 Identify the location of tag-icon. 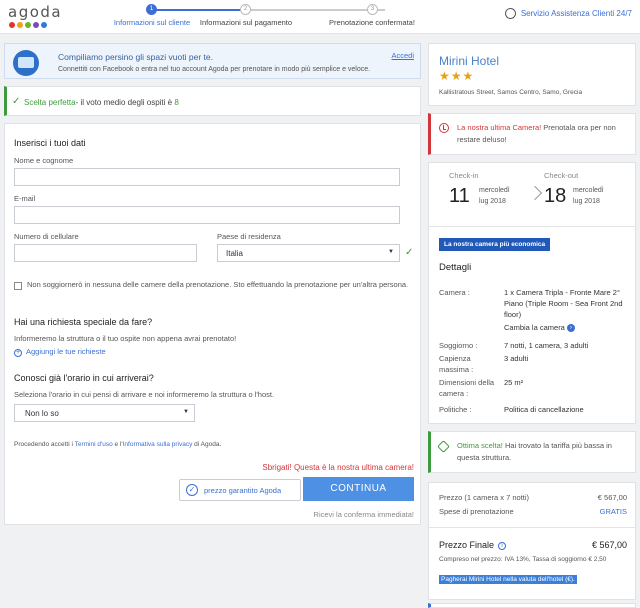
(443, 446).